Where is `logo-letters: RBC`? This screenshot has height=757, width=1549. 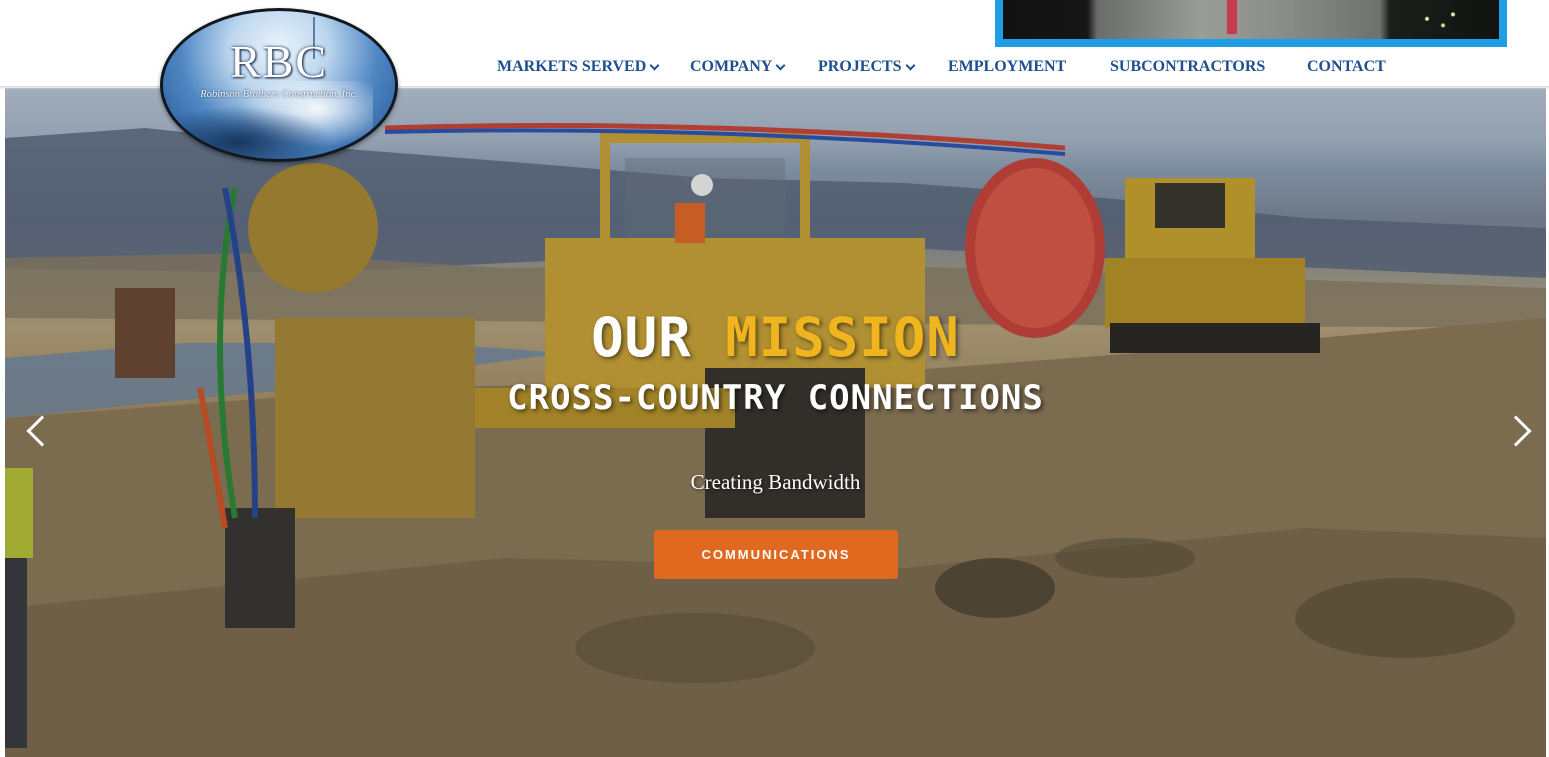
logo-letters: RBC is located at coordinates (279, 61).